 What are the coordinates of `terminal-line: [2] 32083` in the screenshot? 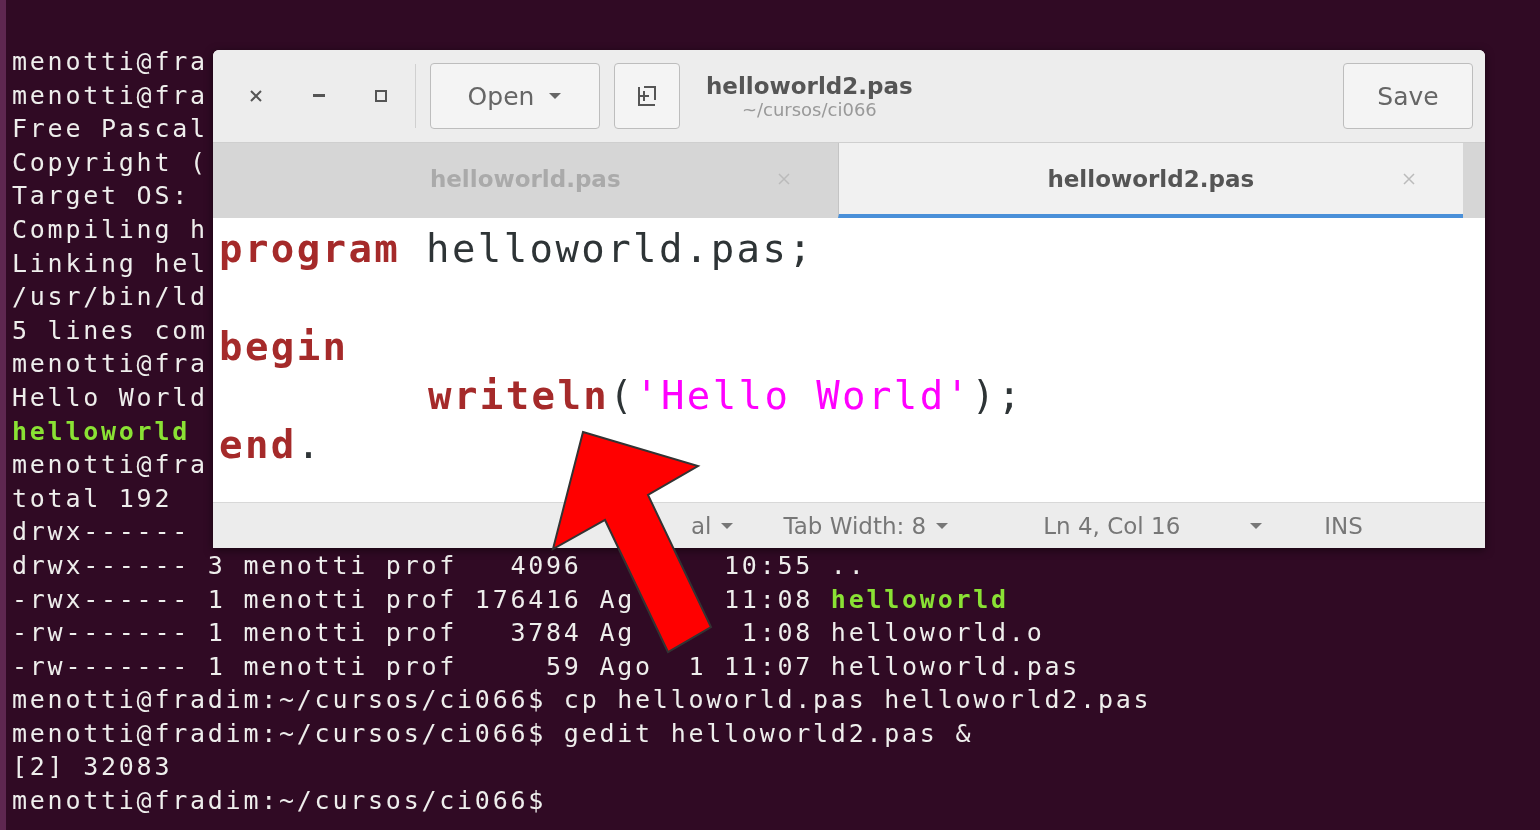 It's located at (92, 767).